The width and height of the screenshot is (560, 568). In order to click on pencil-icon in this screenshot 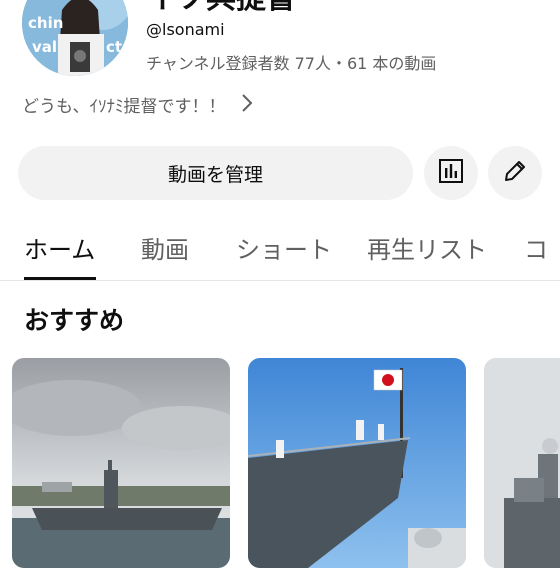, I will do `click(515, 173)`.